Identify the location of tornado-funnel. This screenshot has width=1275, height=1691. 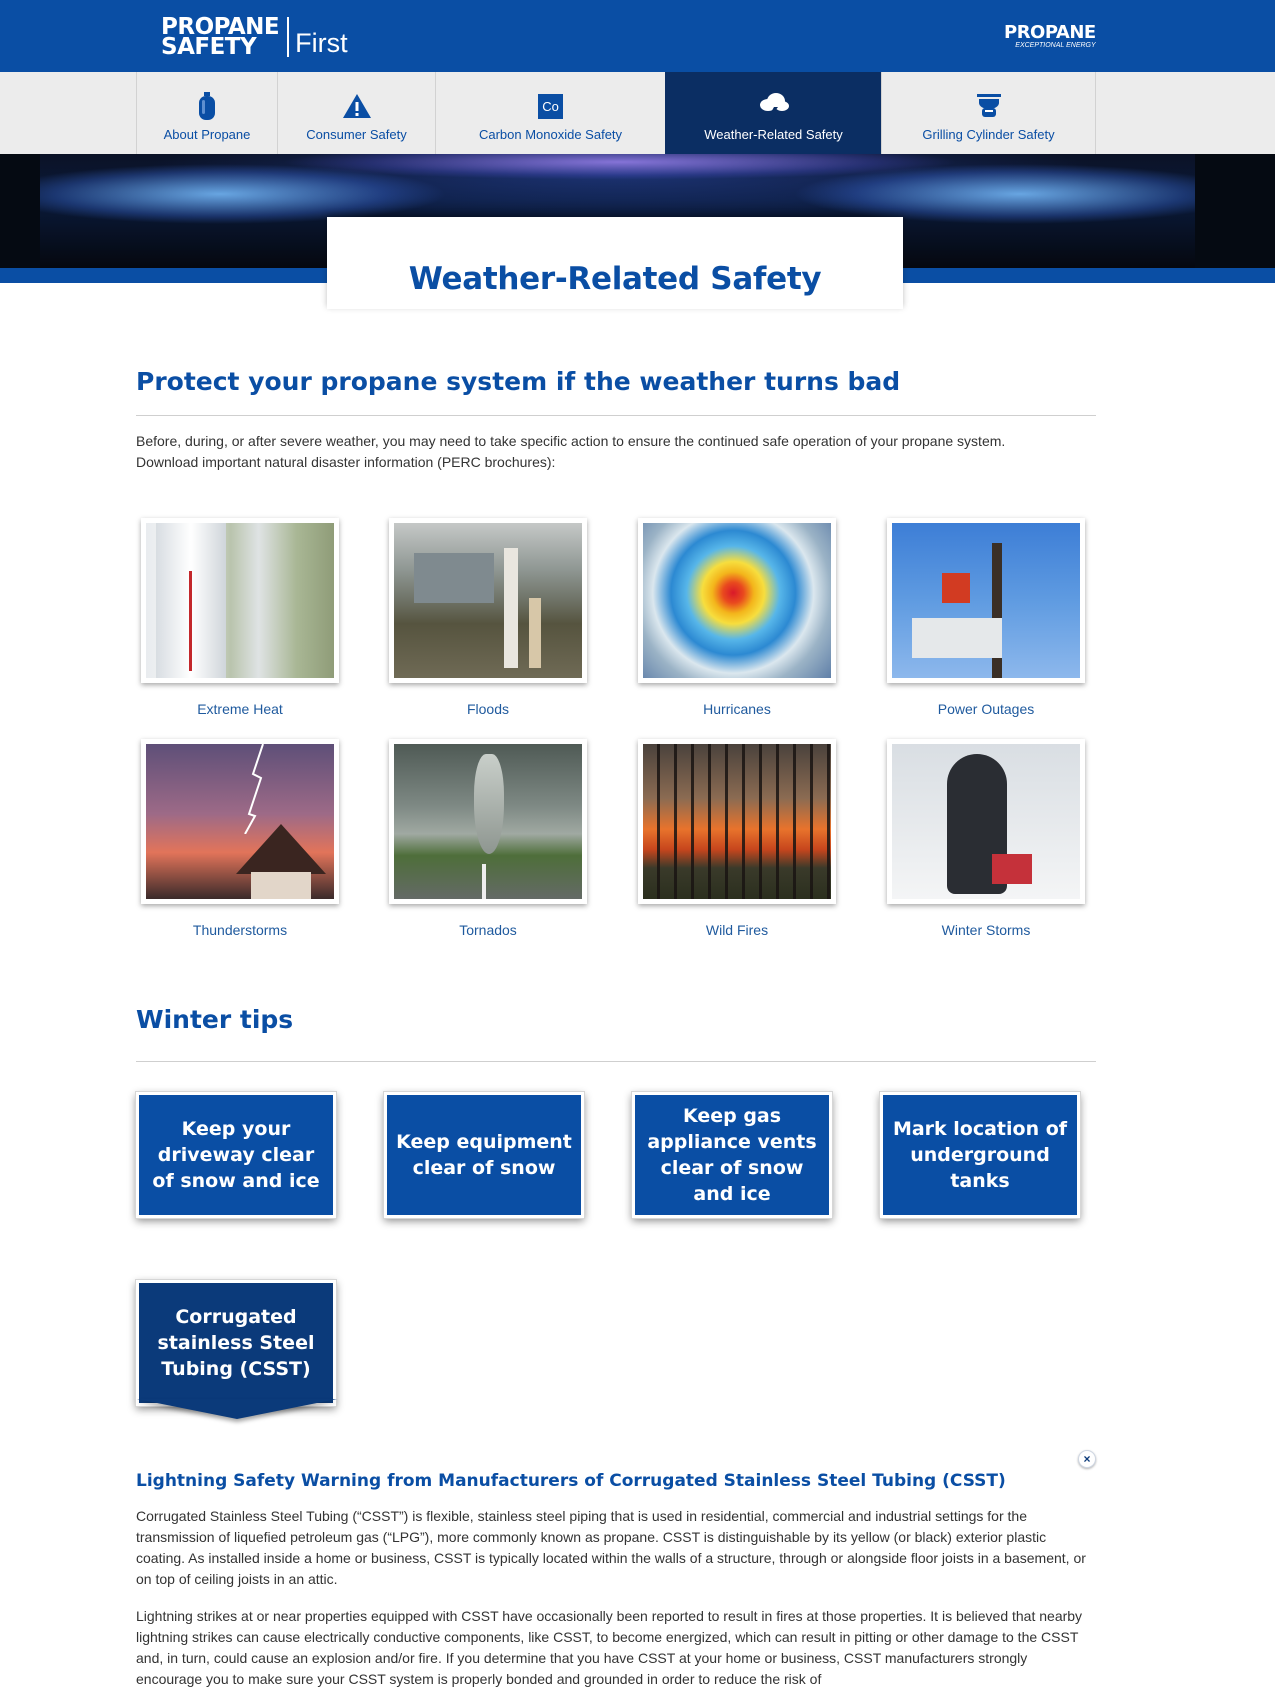
(489, 804).